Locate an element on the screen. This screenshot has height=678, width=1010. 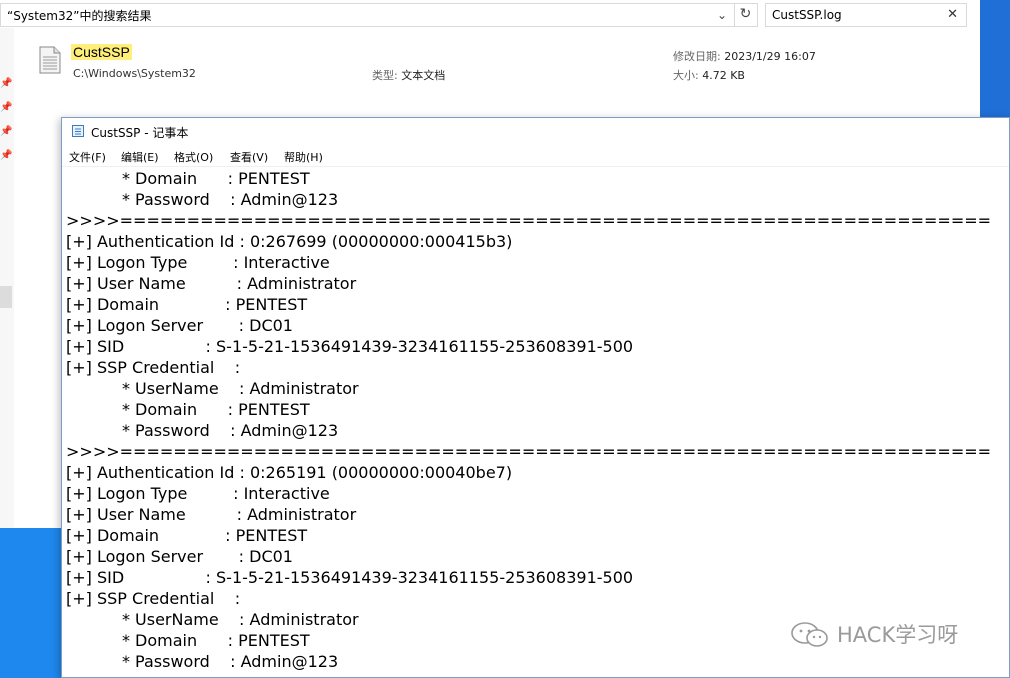
search-result-path: C:\Windows\System32 is located at coordinates (134, 73).